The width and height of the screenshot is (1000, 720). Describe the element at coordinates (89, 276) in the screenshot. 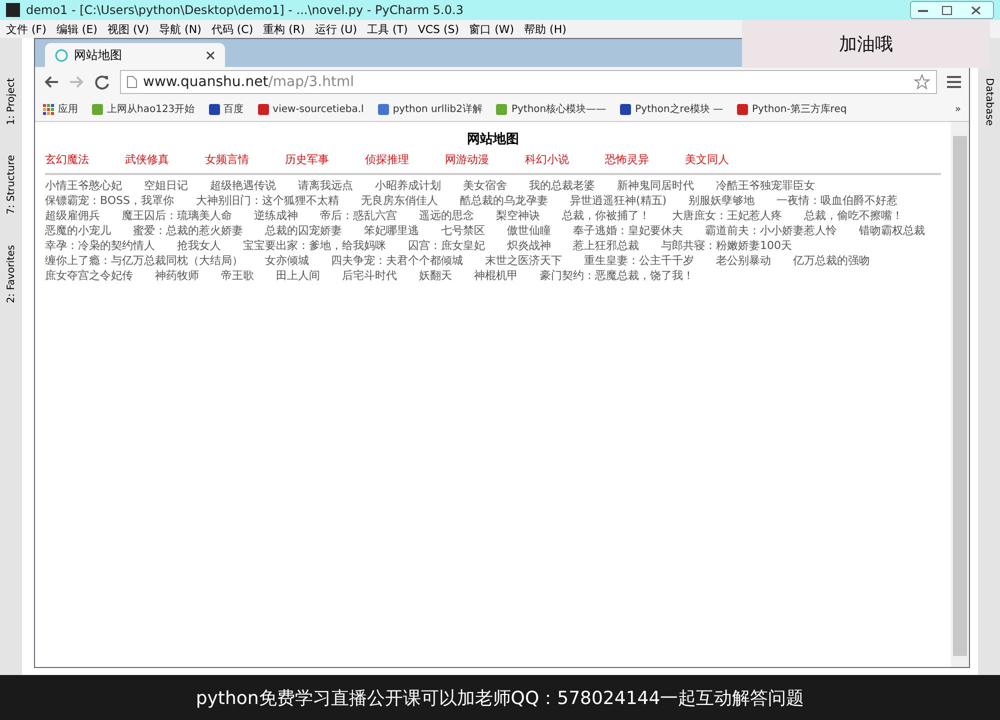

I see `novel-link: 庶女夺宫之令妃传` at that location.